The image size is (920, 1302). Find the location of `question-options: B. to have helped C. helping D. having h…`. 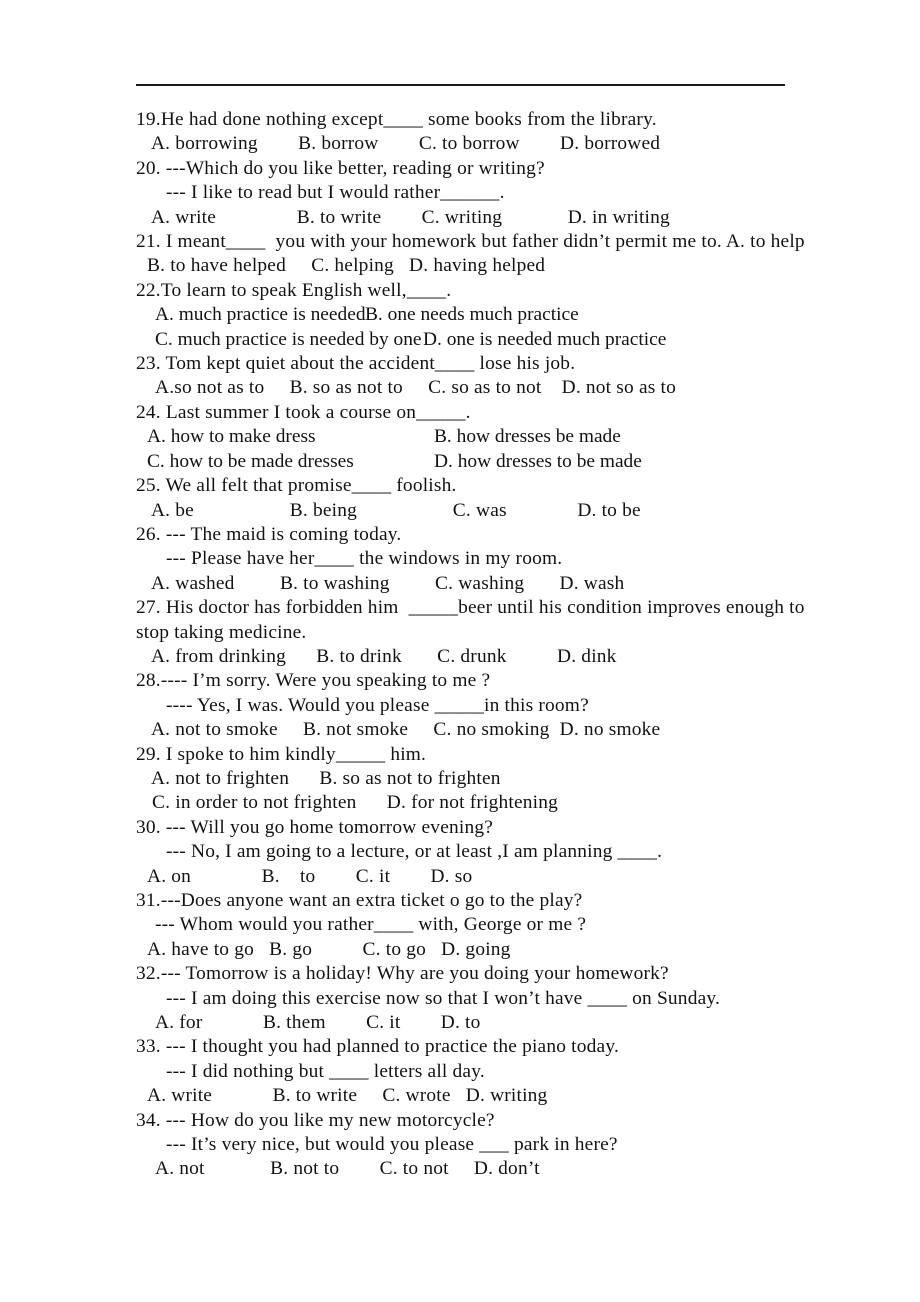

question-options: B. to have helped C. helping D. having h… is located at coordinates (346, 266).